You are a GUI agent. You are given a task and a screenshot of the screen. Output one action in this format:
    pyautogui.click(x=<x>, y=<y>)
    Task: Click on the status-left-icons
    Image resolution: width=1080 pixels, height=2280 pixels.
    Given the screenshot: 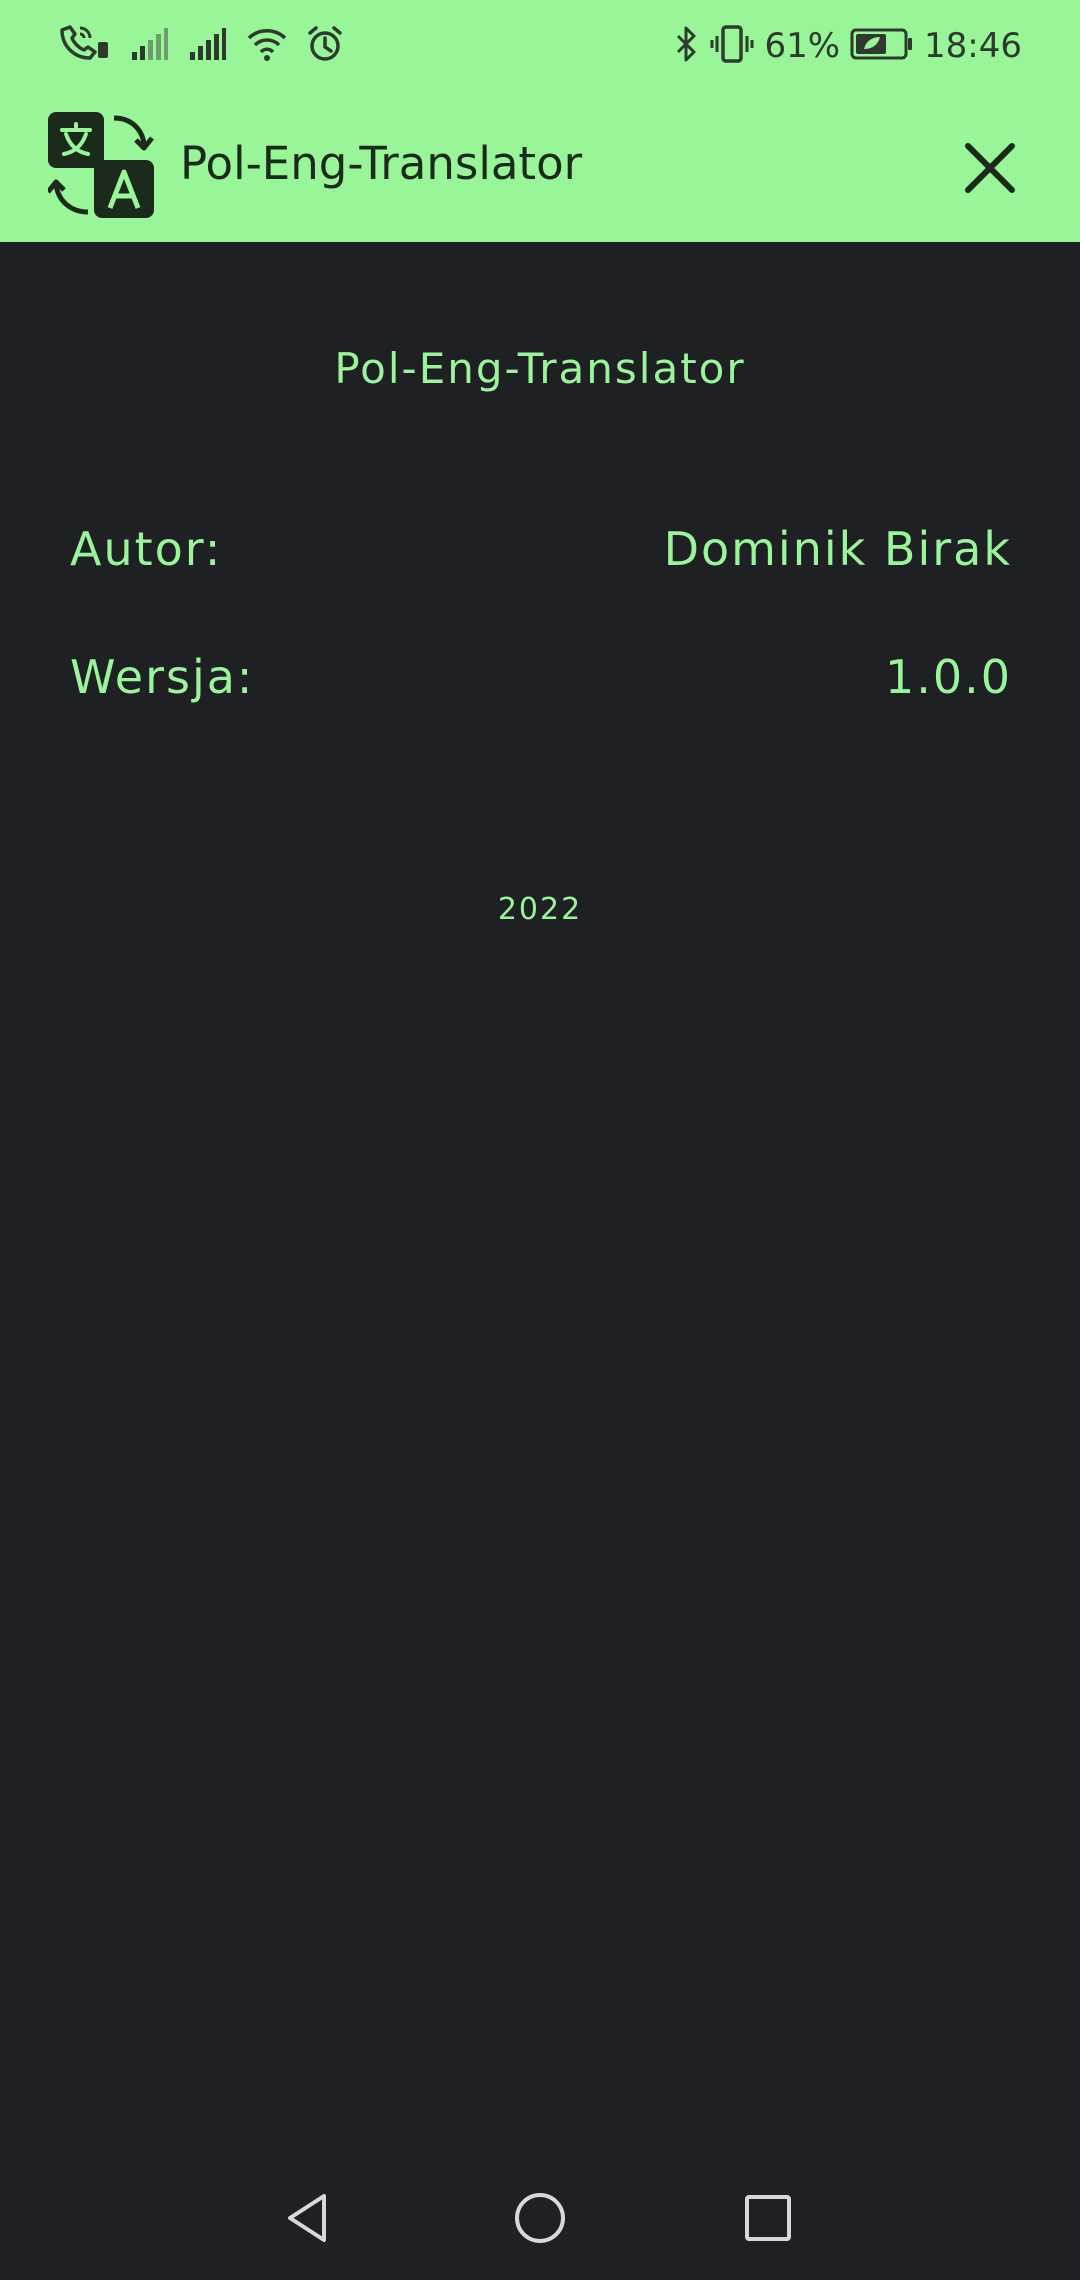 What is the action you would take?
    pyautogui.click(x=200, y=46)
    